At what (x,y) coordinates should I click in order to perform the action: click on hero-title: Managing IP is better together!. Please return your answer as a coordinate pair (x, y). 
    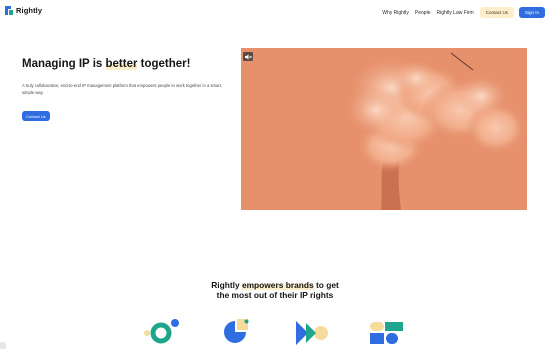
    Looking at the image, I should click on (106, 64).